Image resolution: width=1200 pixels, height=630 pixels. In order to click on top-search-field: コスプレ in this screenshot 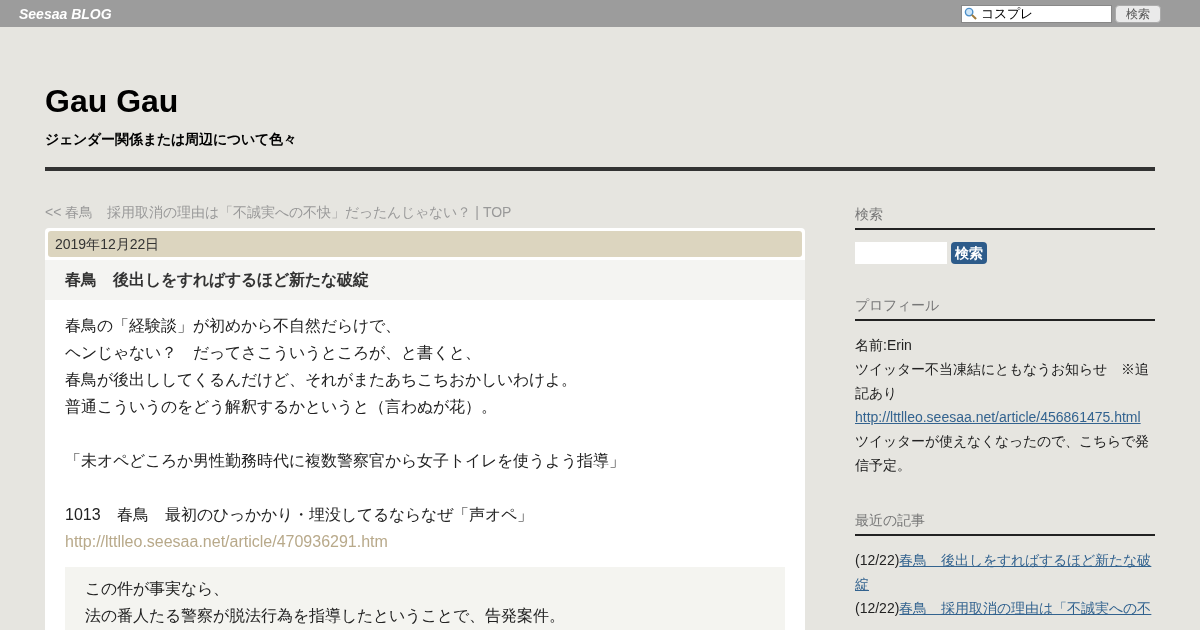, I will do `click(1036, 13)`.